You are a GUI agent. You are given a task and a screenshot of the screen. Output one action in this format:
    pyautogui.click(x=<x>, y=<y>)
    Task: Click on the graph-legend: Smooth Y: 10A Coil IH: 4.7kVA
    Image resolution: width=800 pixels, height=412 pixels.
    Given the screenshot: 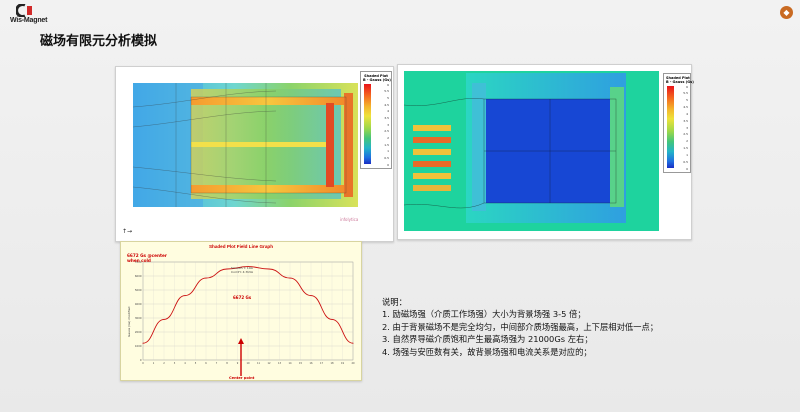 What is the action you would take?
    pyautogui.click(x=242, y=270)
    